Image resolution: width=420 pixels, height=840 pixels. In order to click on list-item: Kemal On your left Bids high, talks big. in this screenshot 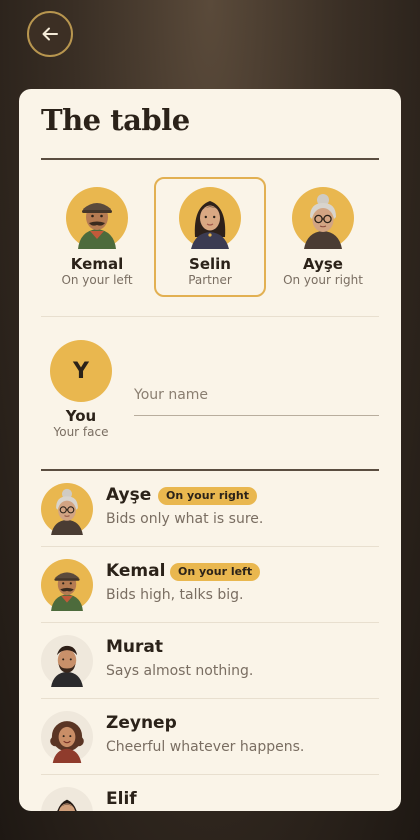, I will do `click(210, 585)`.